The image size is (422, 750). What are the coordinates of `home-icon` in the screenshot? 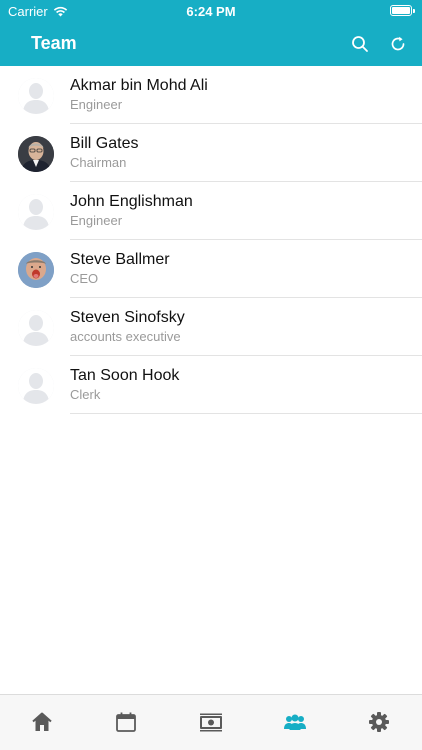 It's located at (42, 721).